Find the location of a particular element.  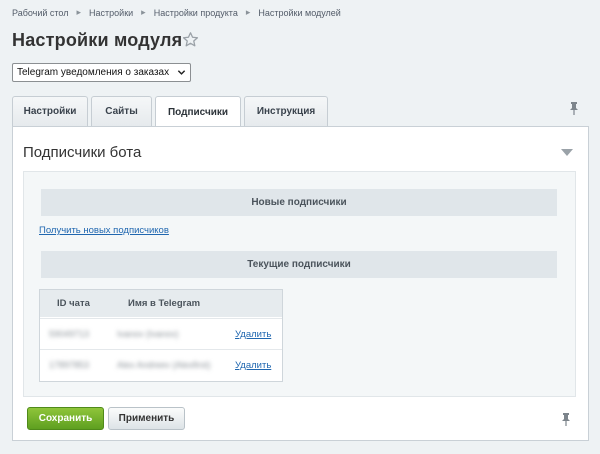

get-new-subscribers-link: Получить новых подписчиков is located at coordinates (104, 230).